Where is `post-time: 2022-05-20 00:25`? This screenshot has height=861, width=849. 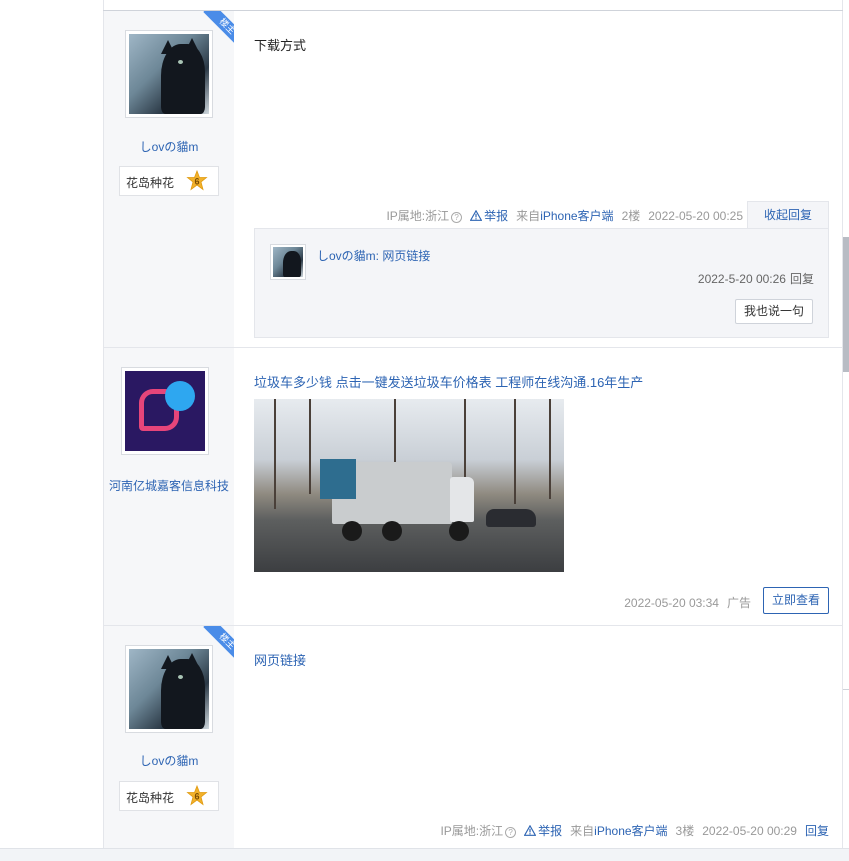
post-time: 2022-05-20 00:25 is located at coordinates (695, 215).